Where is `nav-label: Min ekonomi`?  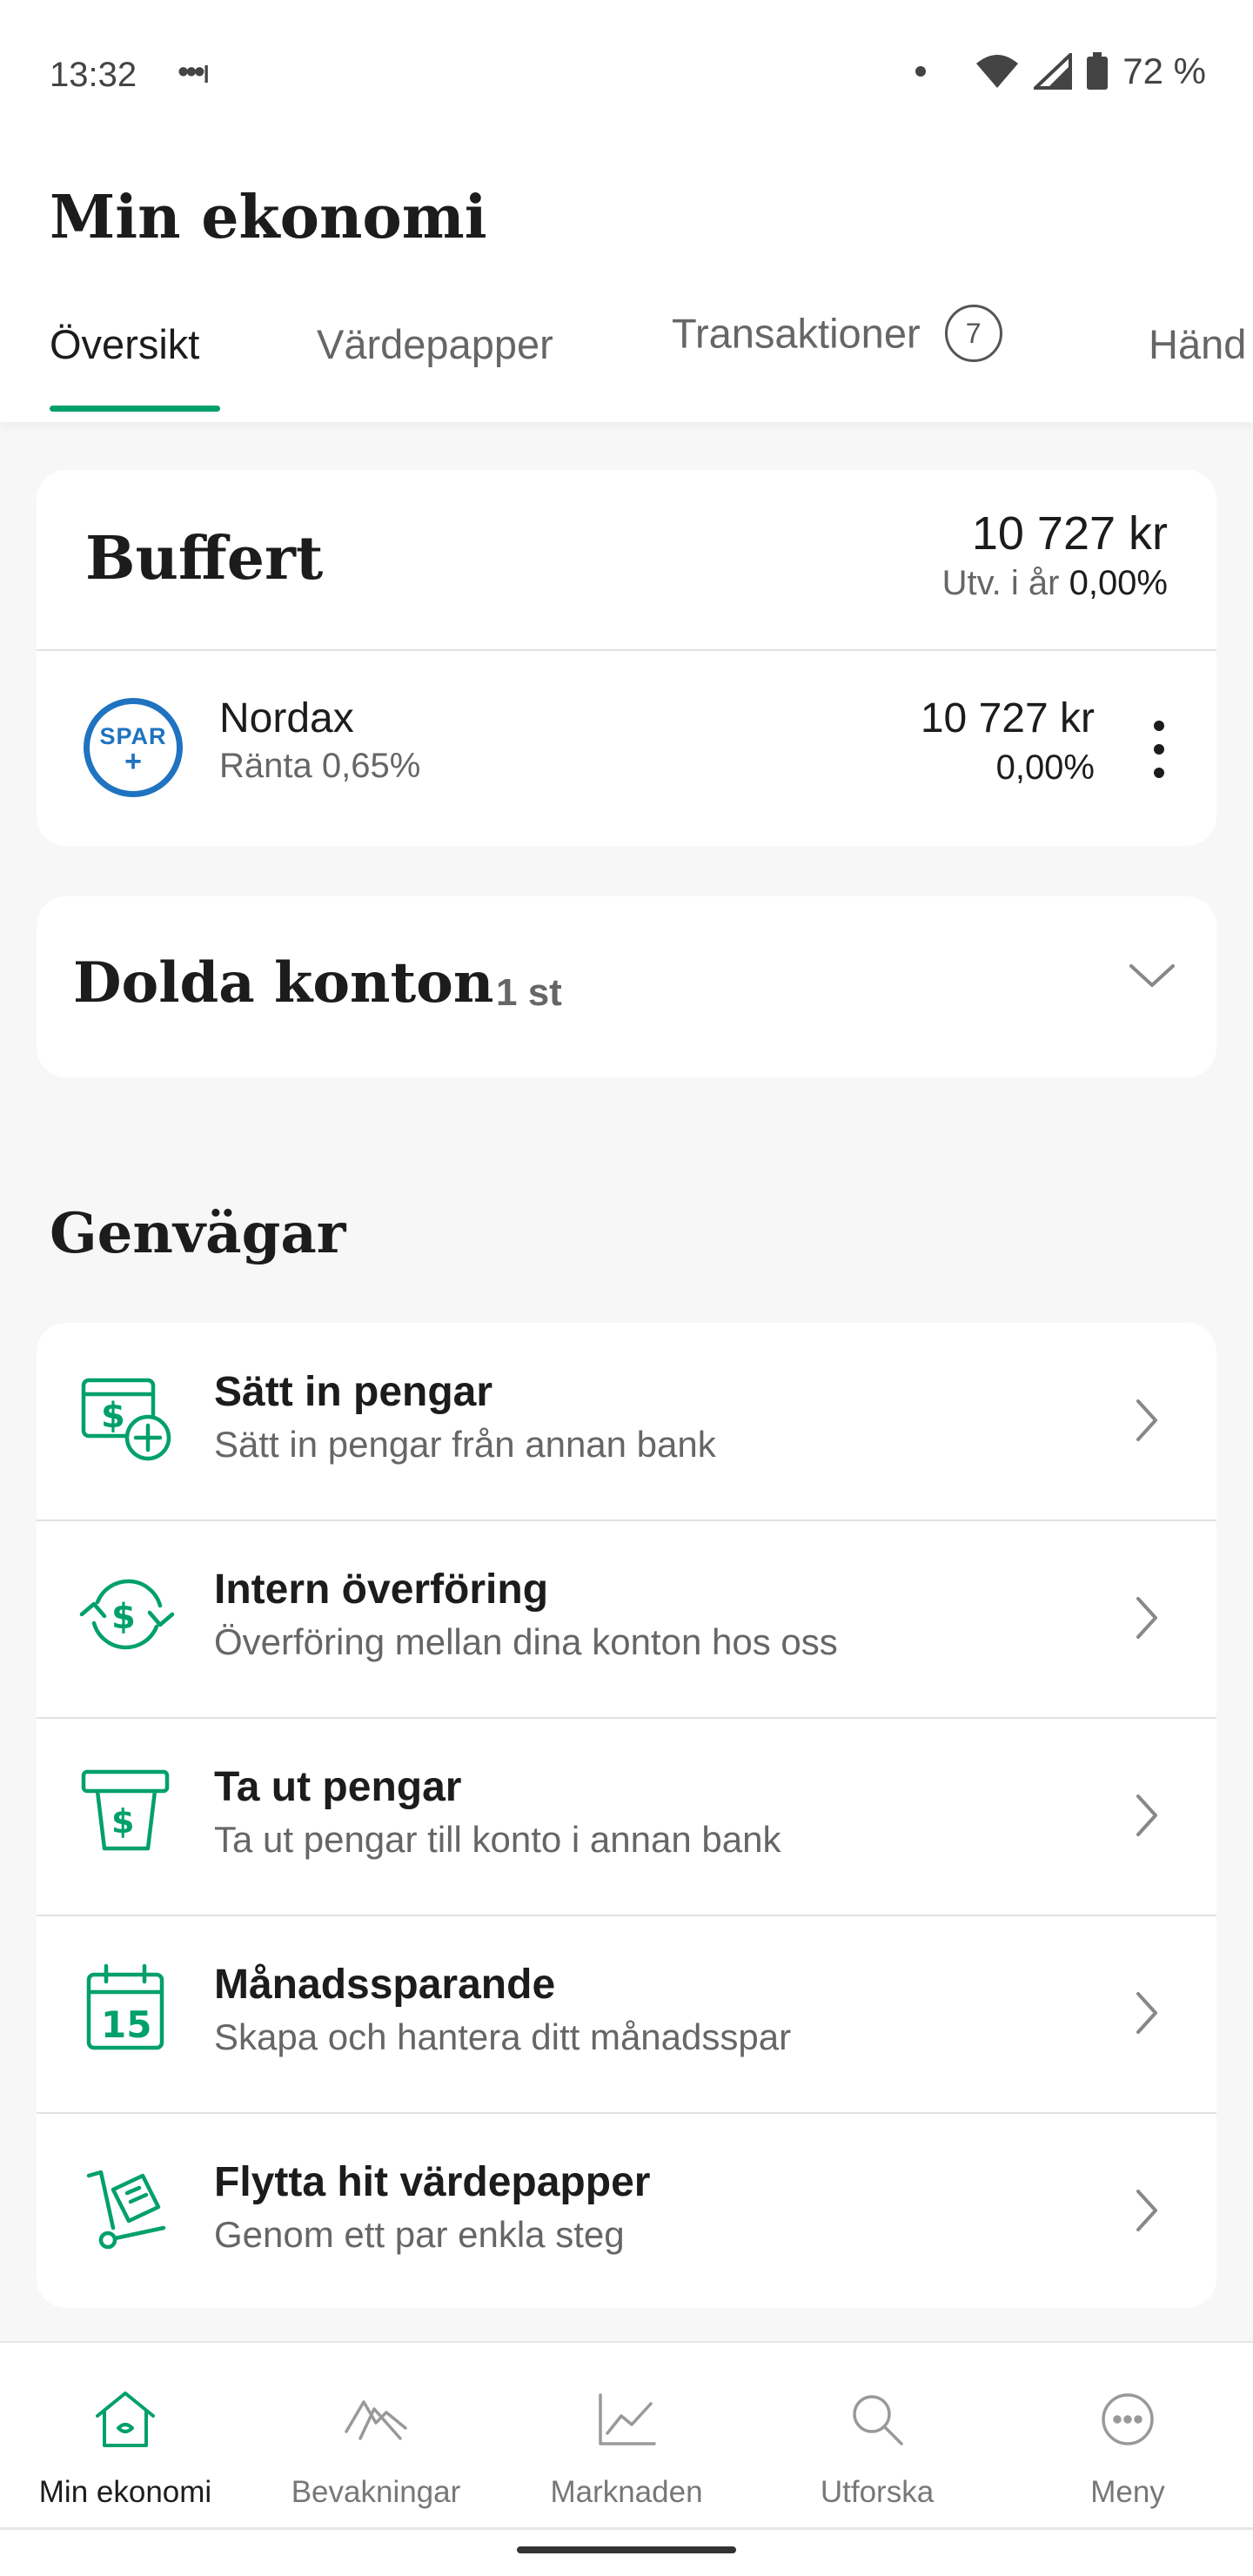 nav-label: Min ekonomi is located at coordinates (125, 2492).